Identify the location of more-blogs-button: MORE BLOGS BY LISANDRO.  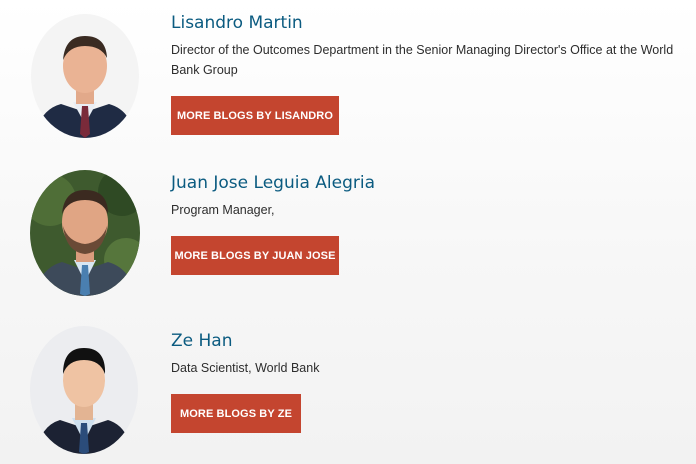
(255, 115).